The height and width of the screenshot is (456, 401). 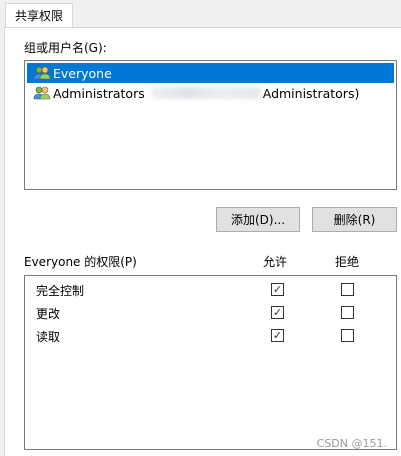 What do you see at coordinates (65, 48) in the screenshot?
I see `group-users-label: 组或用户名(G):` at bounding box center [65, 48].